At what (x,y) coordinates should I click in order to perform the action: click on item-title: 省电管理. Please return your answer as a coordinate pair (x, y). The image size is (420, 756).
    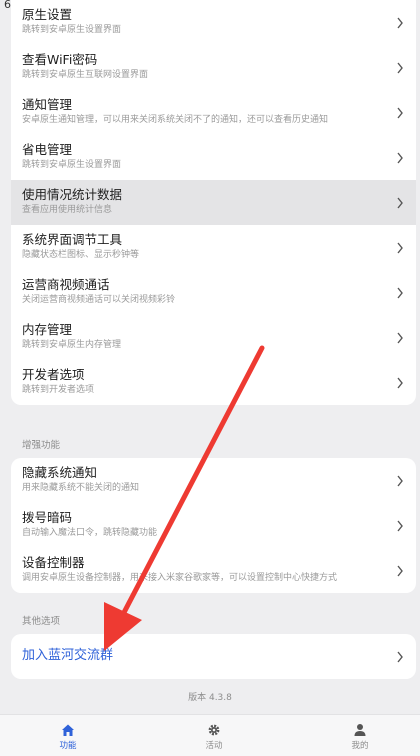
    Looking at the image, I should click on (47, 149).